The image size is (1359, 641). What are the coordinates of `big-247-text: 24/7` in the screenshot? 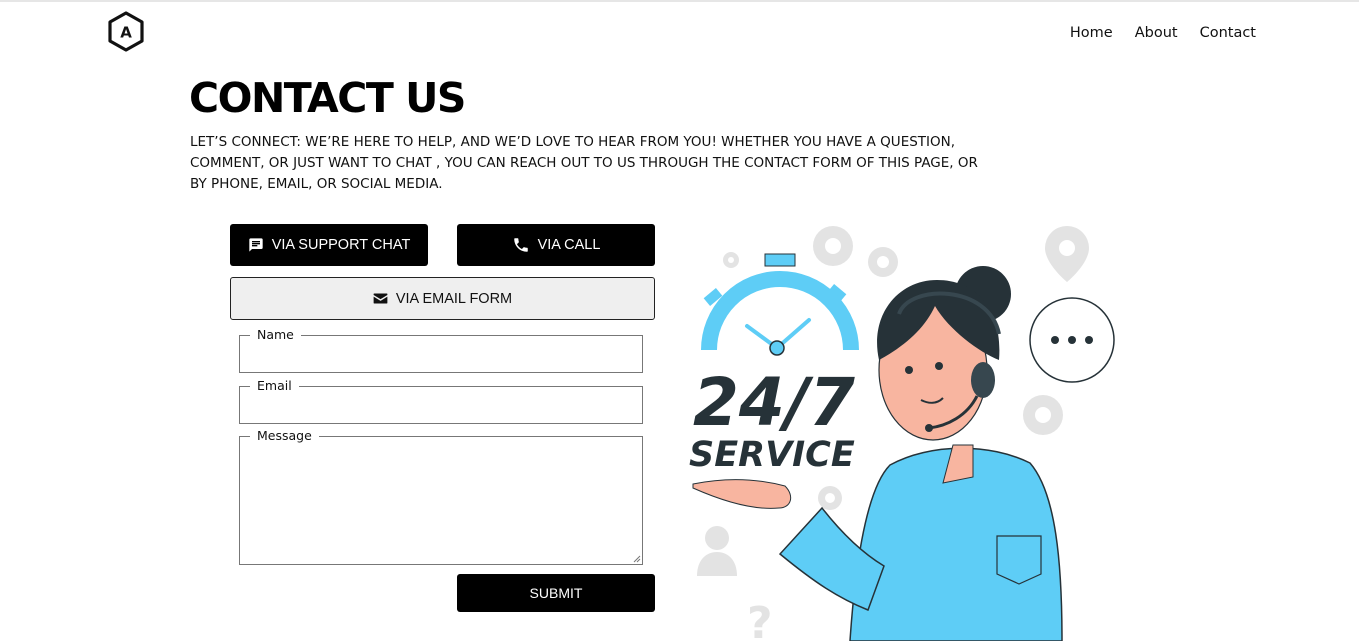 It's located at (774, 402).